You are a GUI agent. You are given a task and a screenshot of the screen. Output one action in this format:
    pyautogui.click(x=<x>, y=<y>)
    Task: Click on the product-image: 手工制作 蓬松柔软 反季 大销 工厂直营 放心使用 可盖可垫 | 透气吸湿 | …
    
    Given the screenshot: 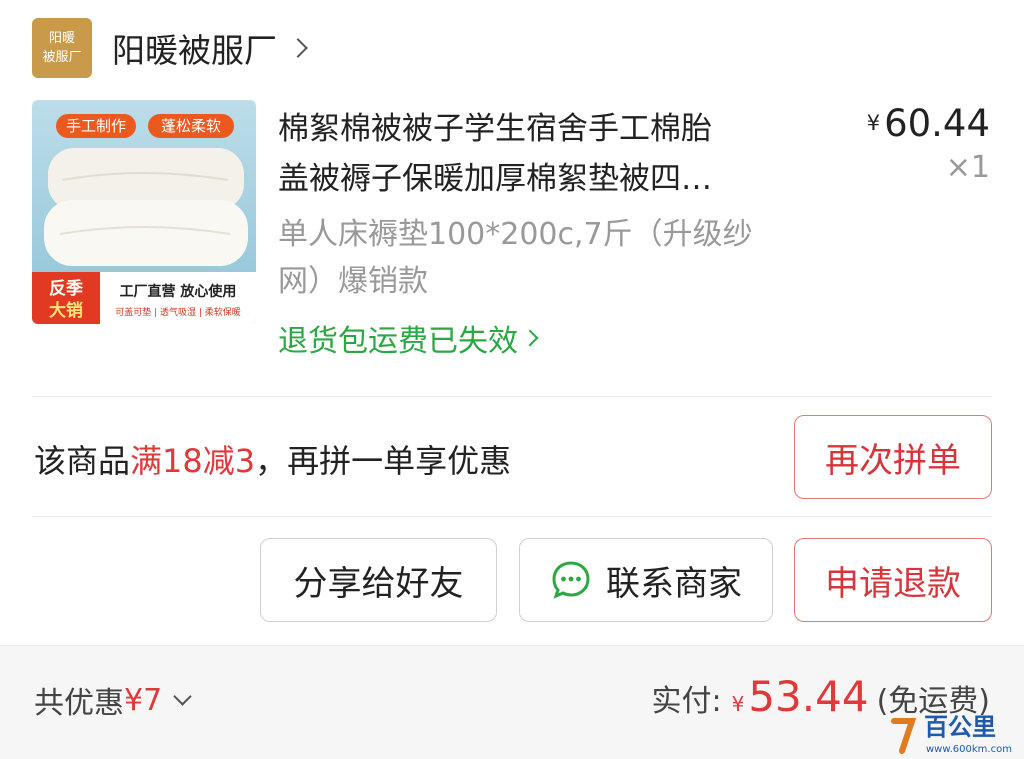 What is the action you would take?
    pyautogui.click(x=144, y=212)
    